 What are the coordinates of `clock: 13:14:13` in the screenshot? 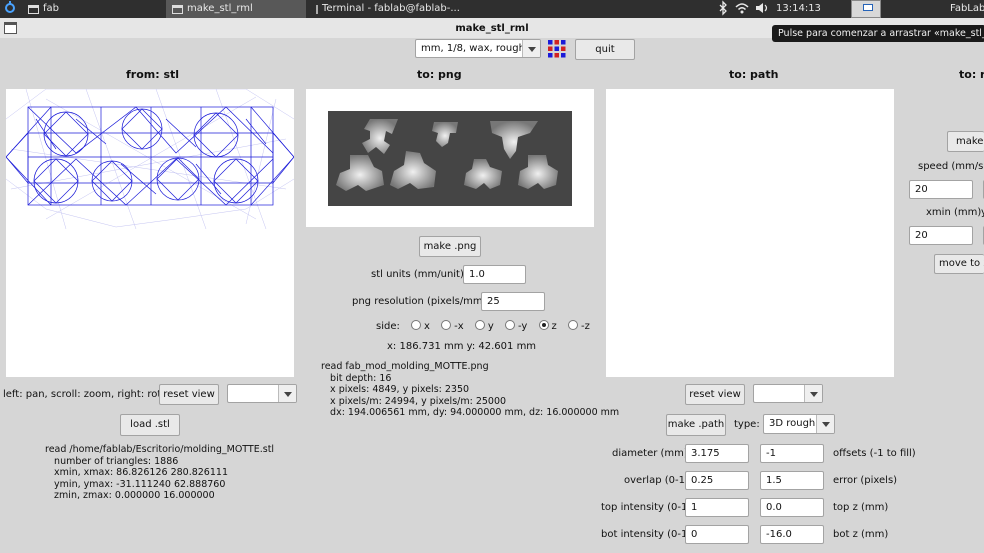 It's located at (801, 9).